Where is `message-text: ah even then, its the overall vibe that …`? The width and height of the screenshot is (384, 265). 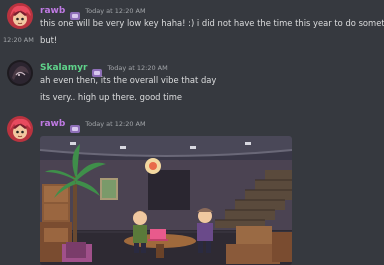 message-text: ah even then, its the overall vibe that … is located at coordinates (128, 80).